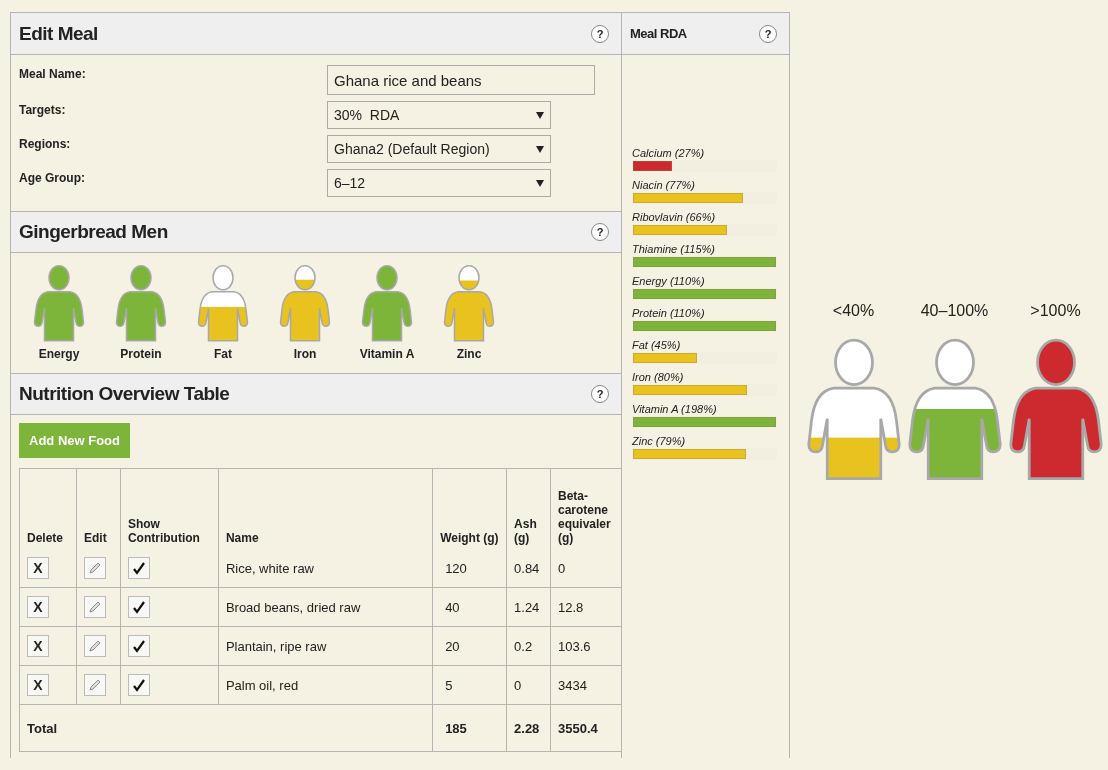 This screenshot has height=770, width=1108. I want to click on nutrient-label: Ribovlavin (66%), so click(674, 217).